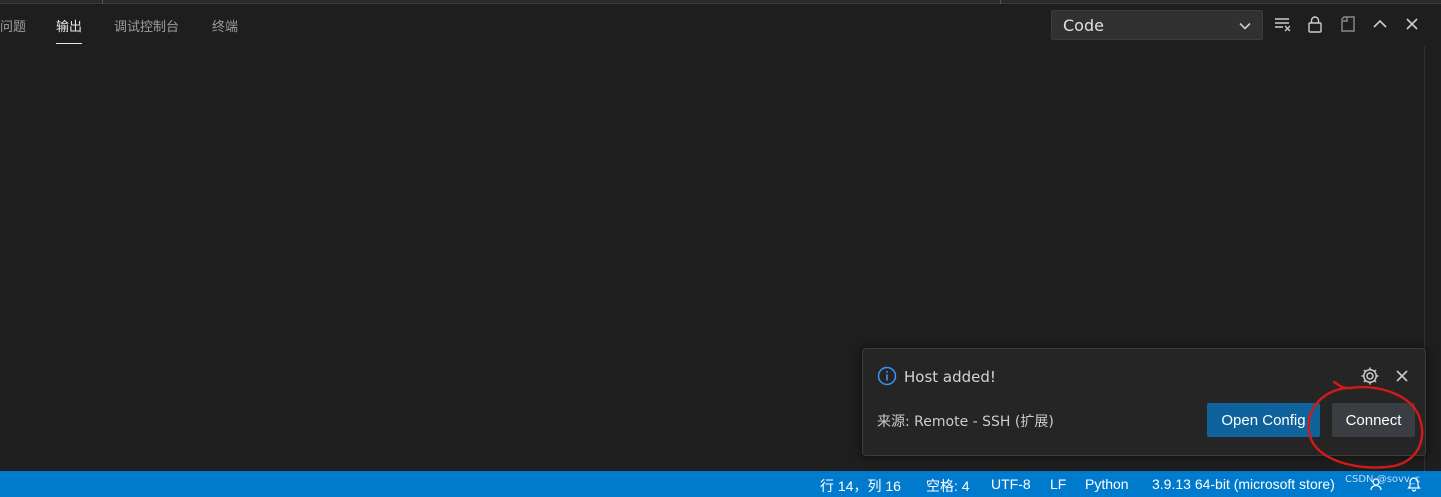  Describe the element at coordinates (1058, 484) in the screenshot. I see `end-of-line: LF` at that location.